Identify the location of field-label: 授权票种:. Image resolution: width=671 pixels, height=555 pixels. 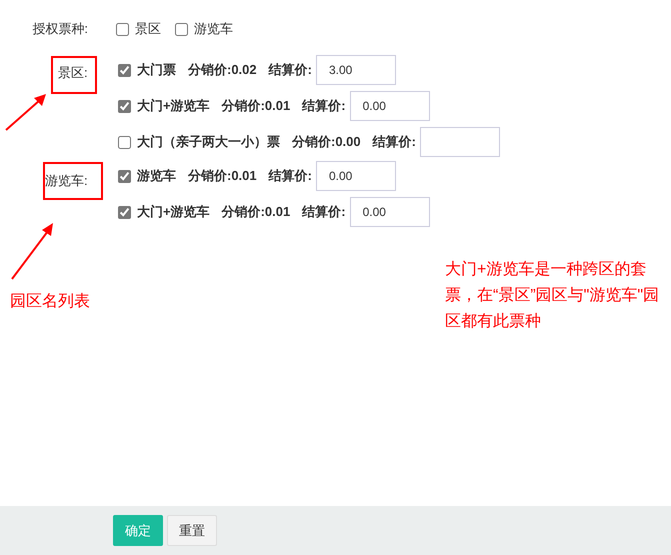
(60, 29).